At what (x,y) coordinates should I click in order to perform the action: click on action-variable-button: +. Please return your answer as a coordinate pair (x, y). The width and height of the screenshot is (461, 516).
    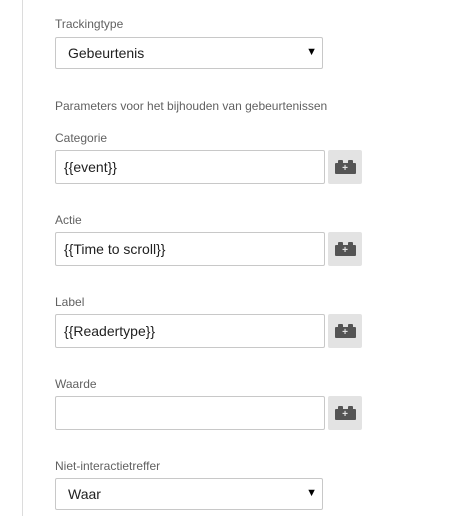
    Looking at the image, I should click on (345, 249).